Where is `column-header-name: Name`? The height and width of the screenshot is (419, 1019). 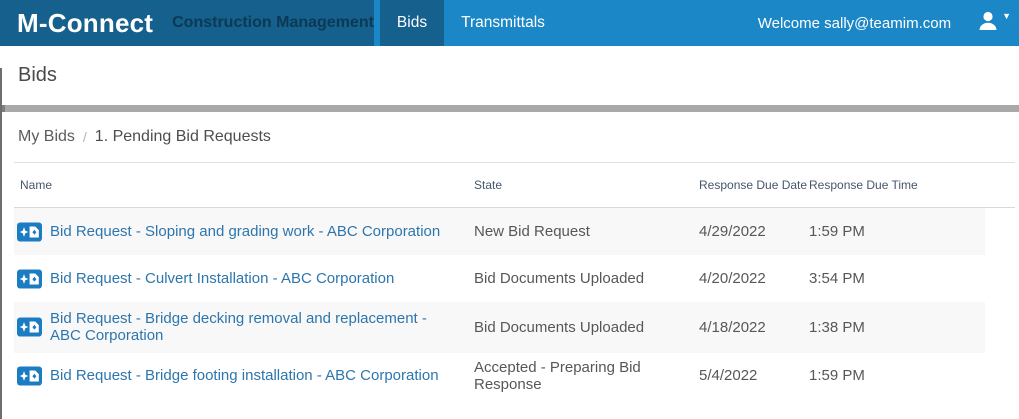
column-header-name: Name is located at coordinates (237, 185).